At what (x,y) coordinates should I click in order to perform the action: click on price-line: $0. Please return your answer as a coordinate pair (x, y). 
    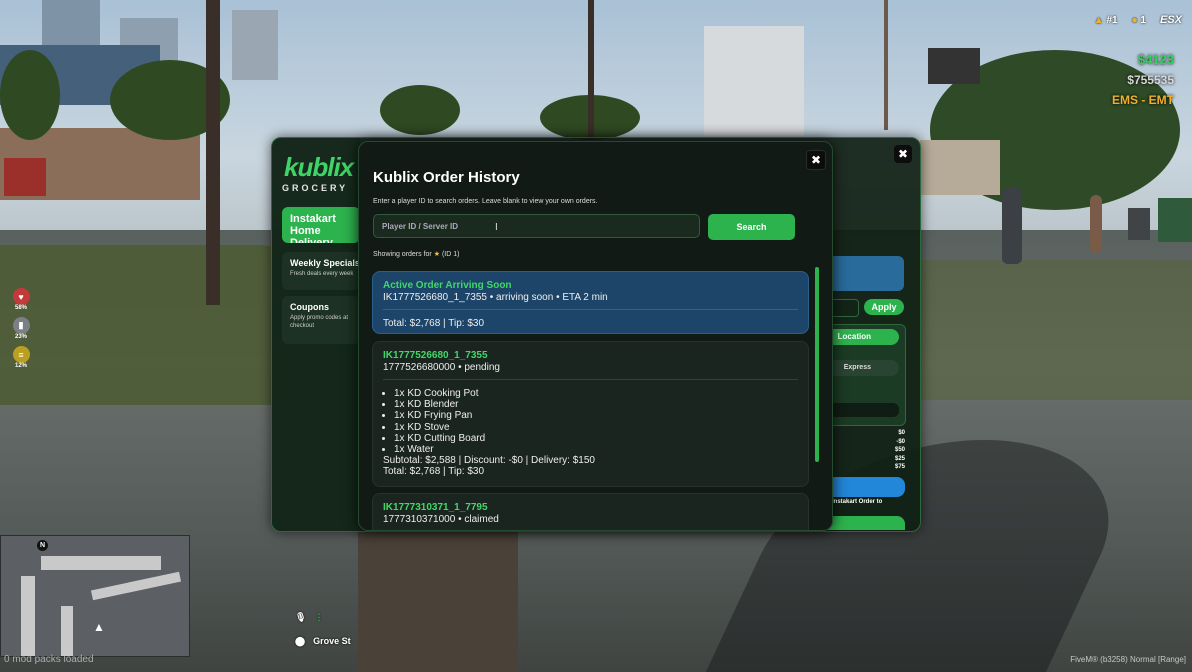
    Looking at the image, I should click on (901, 433).